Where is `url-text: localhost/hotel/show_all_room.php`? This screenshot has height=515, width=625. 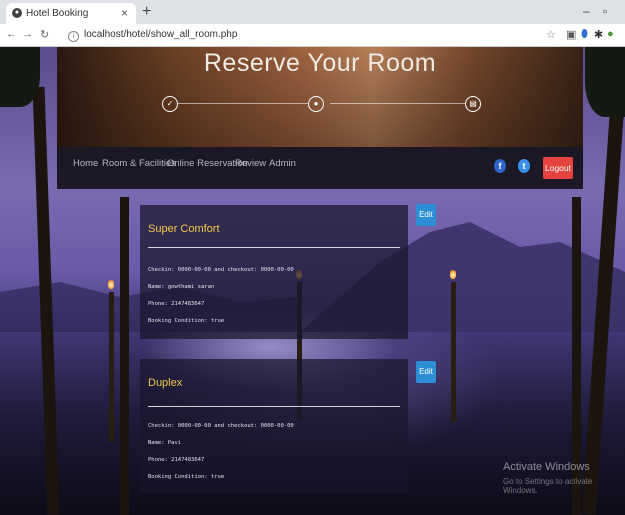
url-text: localhost/hotel/show_all_room.php is located at coordinates (161, 34).